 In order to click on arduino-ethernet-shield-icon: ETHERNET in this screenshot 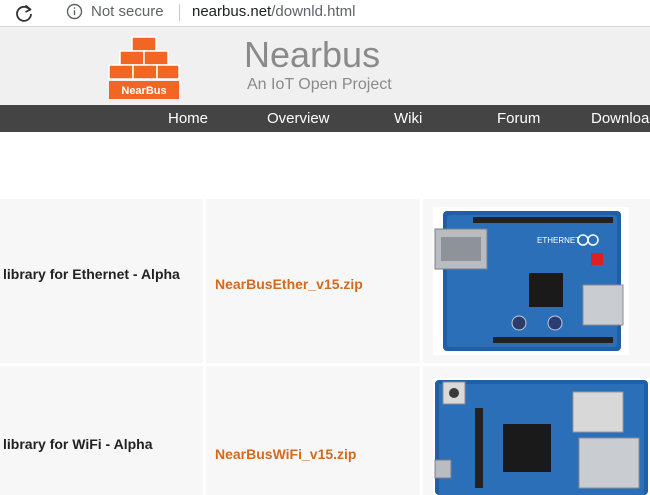, I will do `click(531, 281)`.